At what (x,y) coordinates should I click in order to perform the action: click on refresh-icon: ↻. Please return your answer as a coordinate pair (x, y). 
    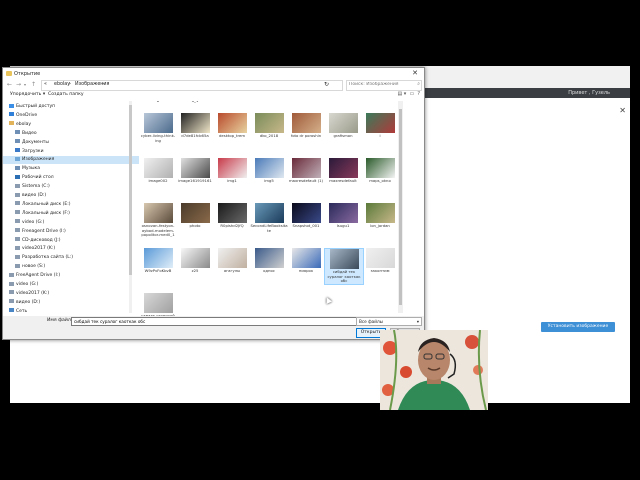
    Looking at the image, I should click on (326, 84).